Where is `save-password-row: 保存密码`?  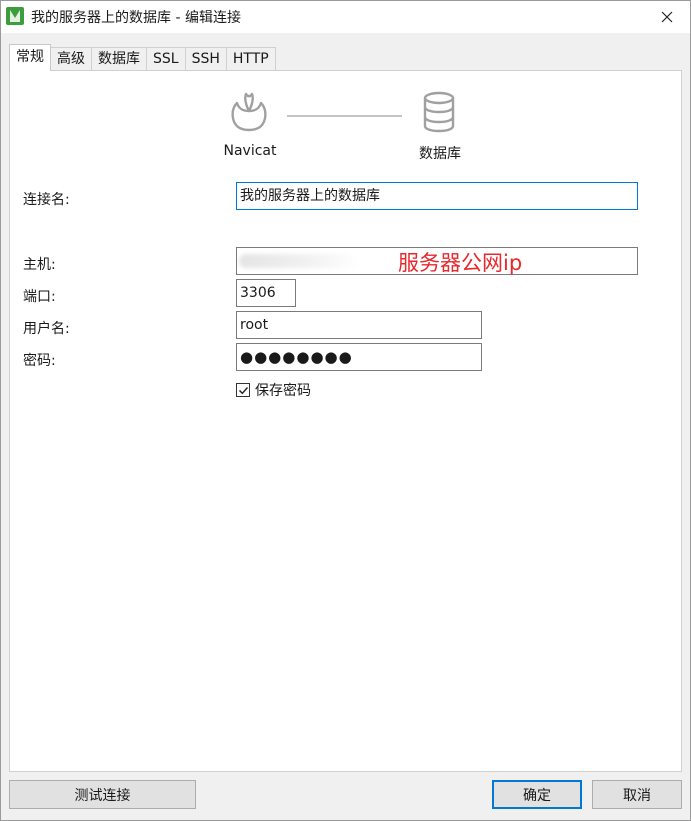
save-password-row: 保存密码 is located at coordinates (273, 390).